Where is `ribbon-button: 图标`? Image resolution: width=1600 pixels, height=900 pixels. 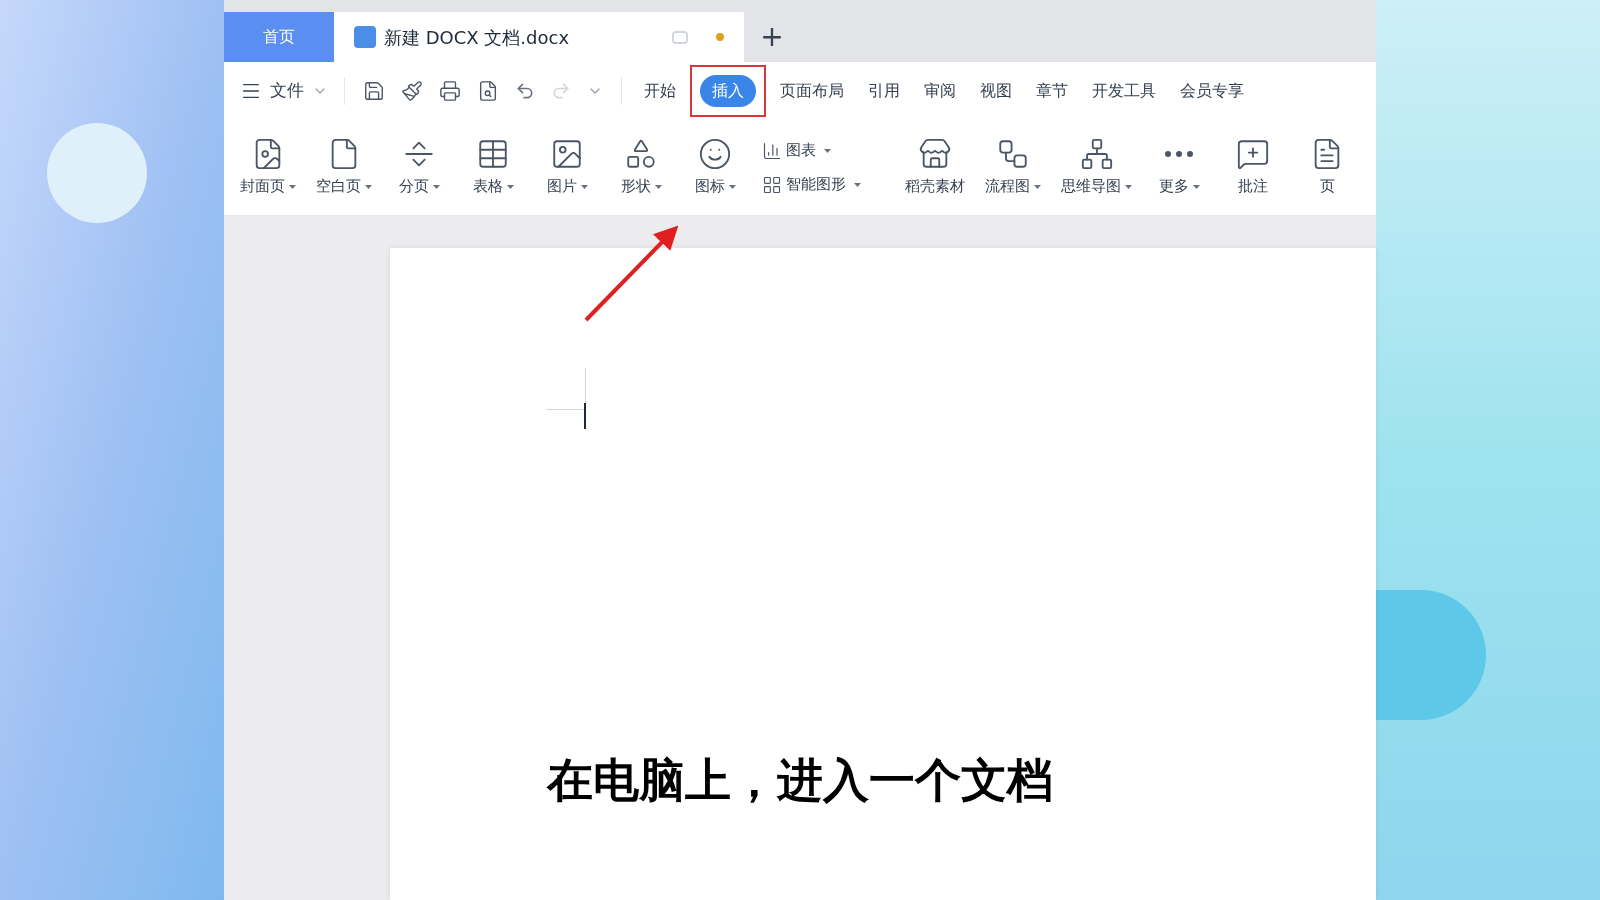 ribbon-button: 图标 is located at coordinates (715, 167).